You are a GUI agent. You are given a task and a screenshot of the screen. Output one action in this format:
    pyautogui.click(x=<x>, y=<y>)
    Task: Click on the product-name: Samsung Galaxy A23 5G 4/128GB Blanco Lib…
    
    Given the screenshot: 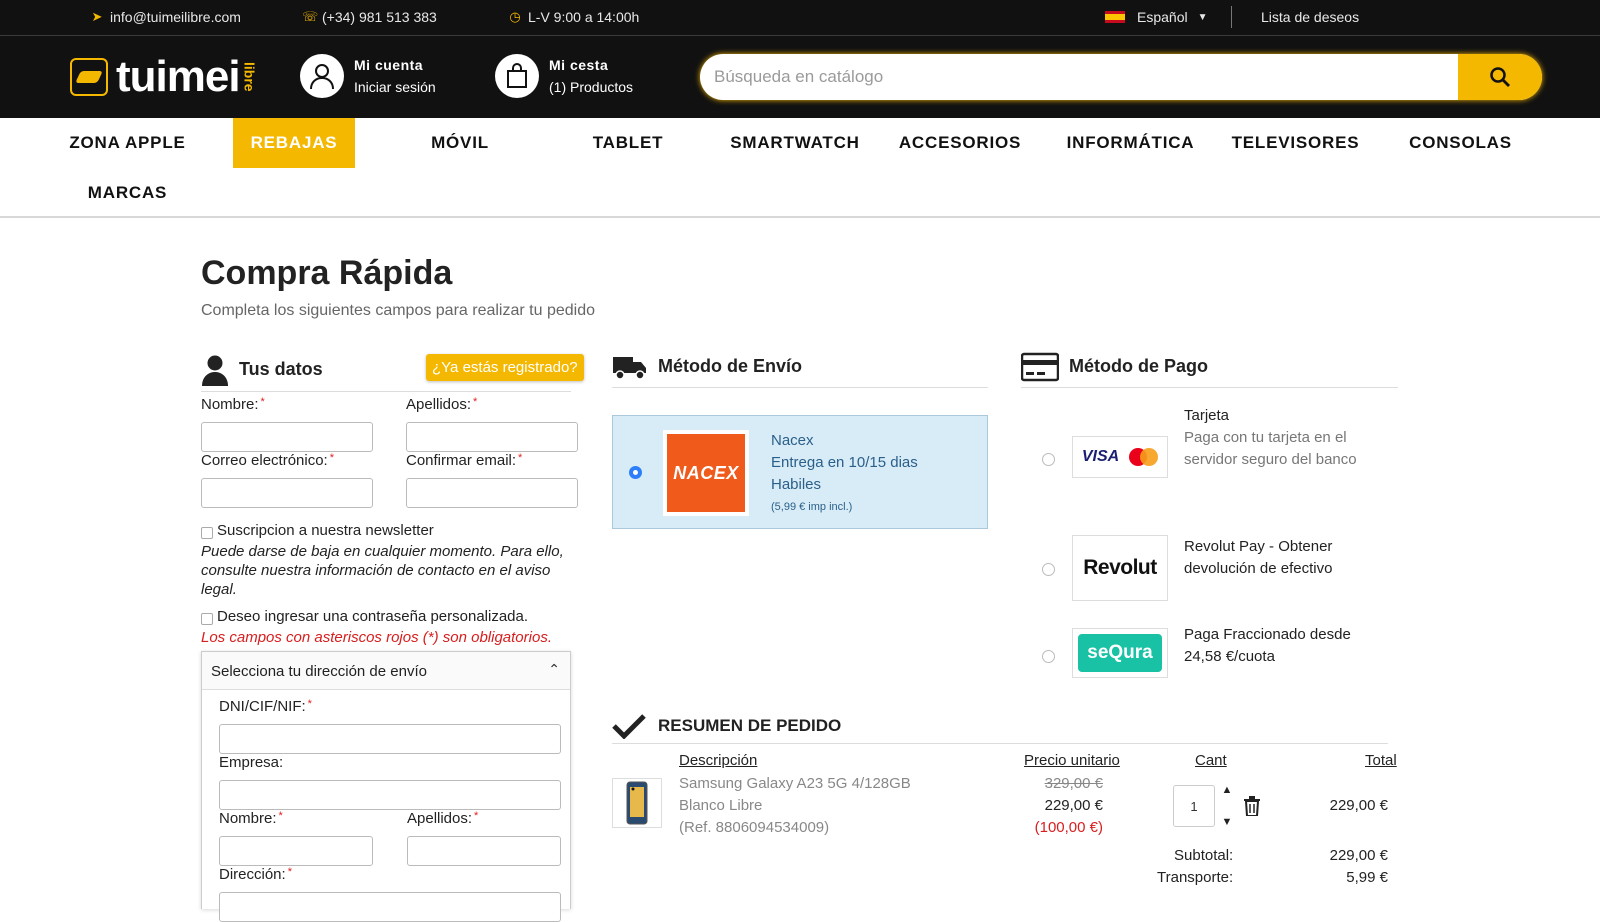 What is the action you would take?
    pyautogui.click(x=799, y=795)
    